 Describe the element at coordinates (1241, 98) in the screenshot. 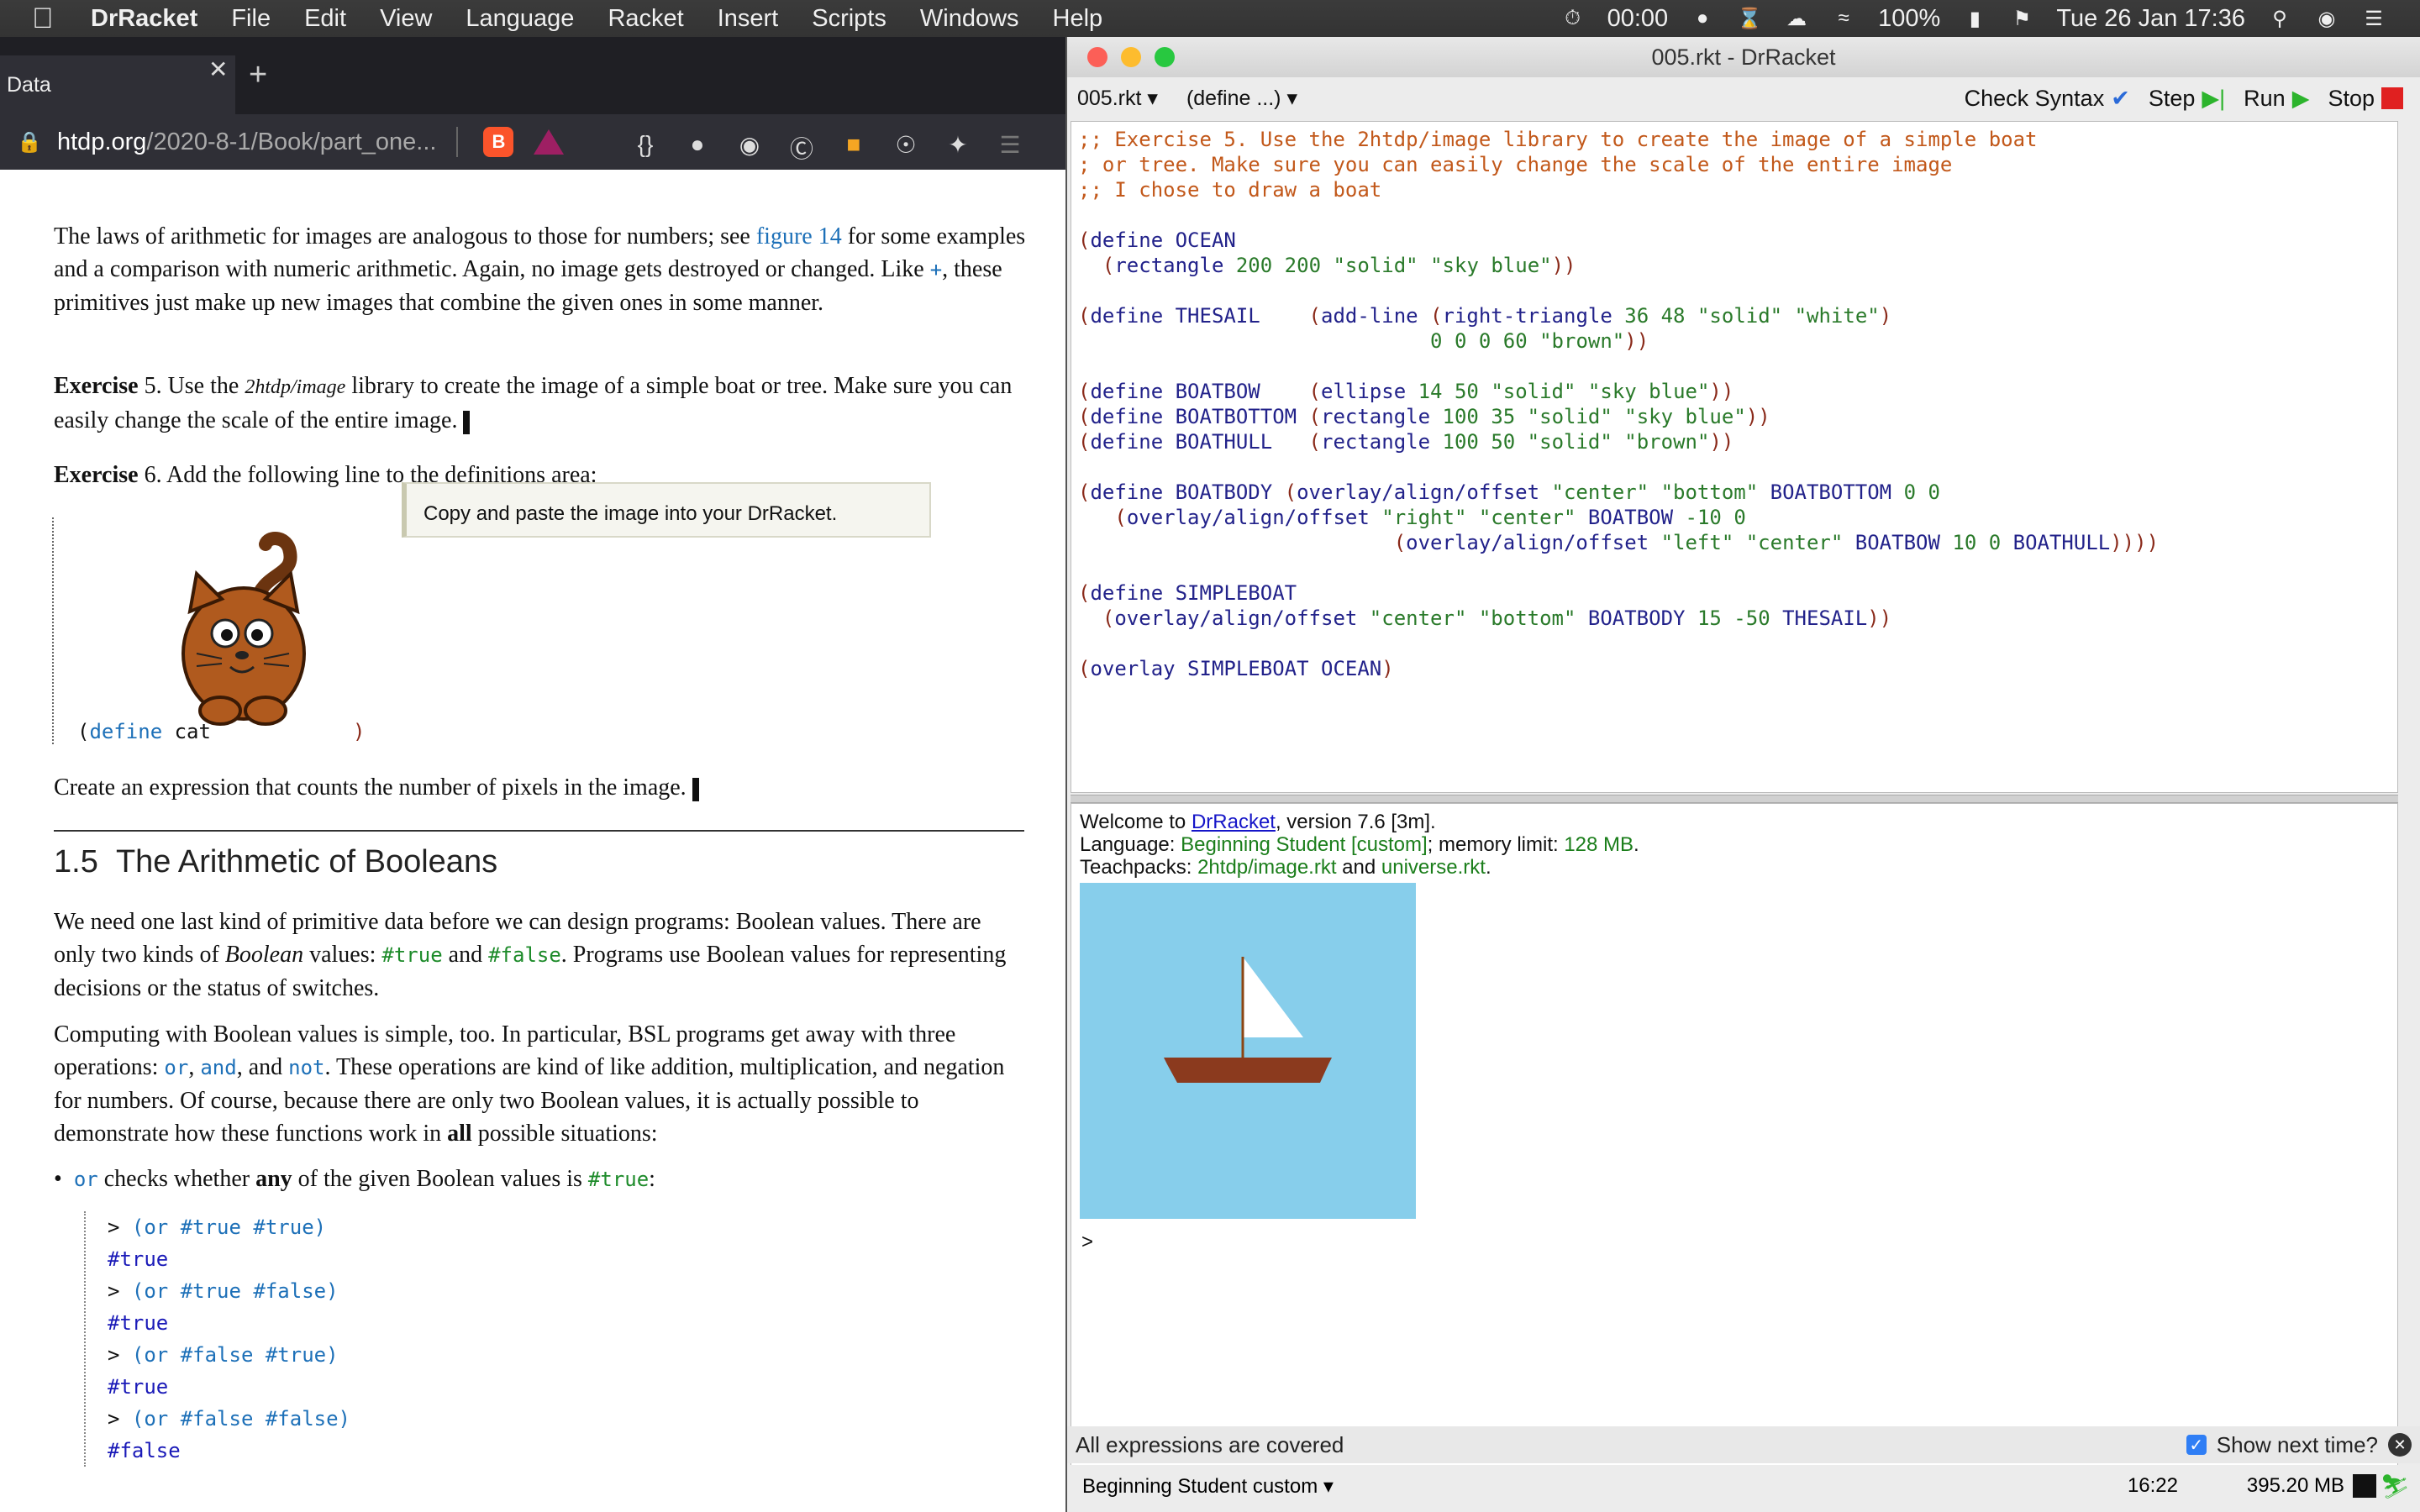

I see `define-menu-button: (define ...) ▾` at that location.